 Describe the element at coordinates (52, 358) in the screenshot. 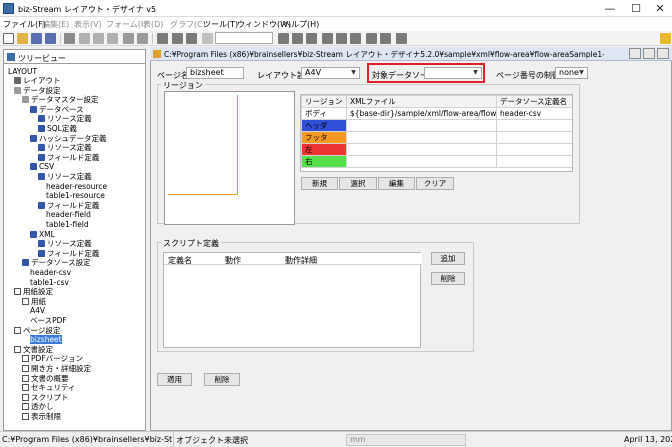

I see `tree-item: PDFバージョン` at that location.